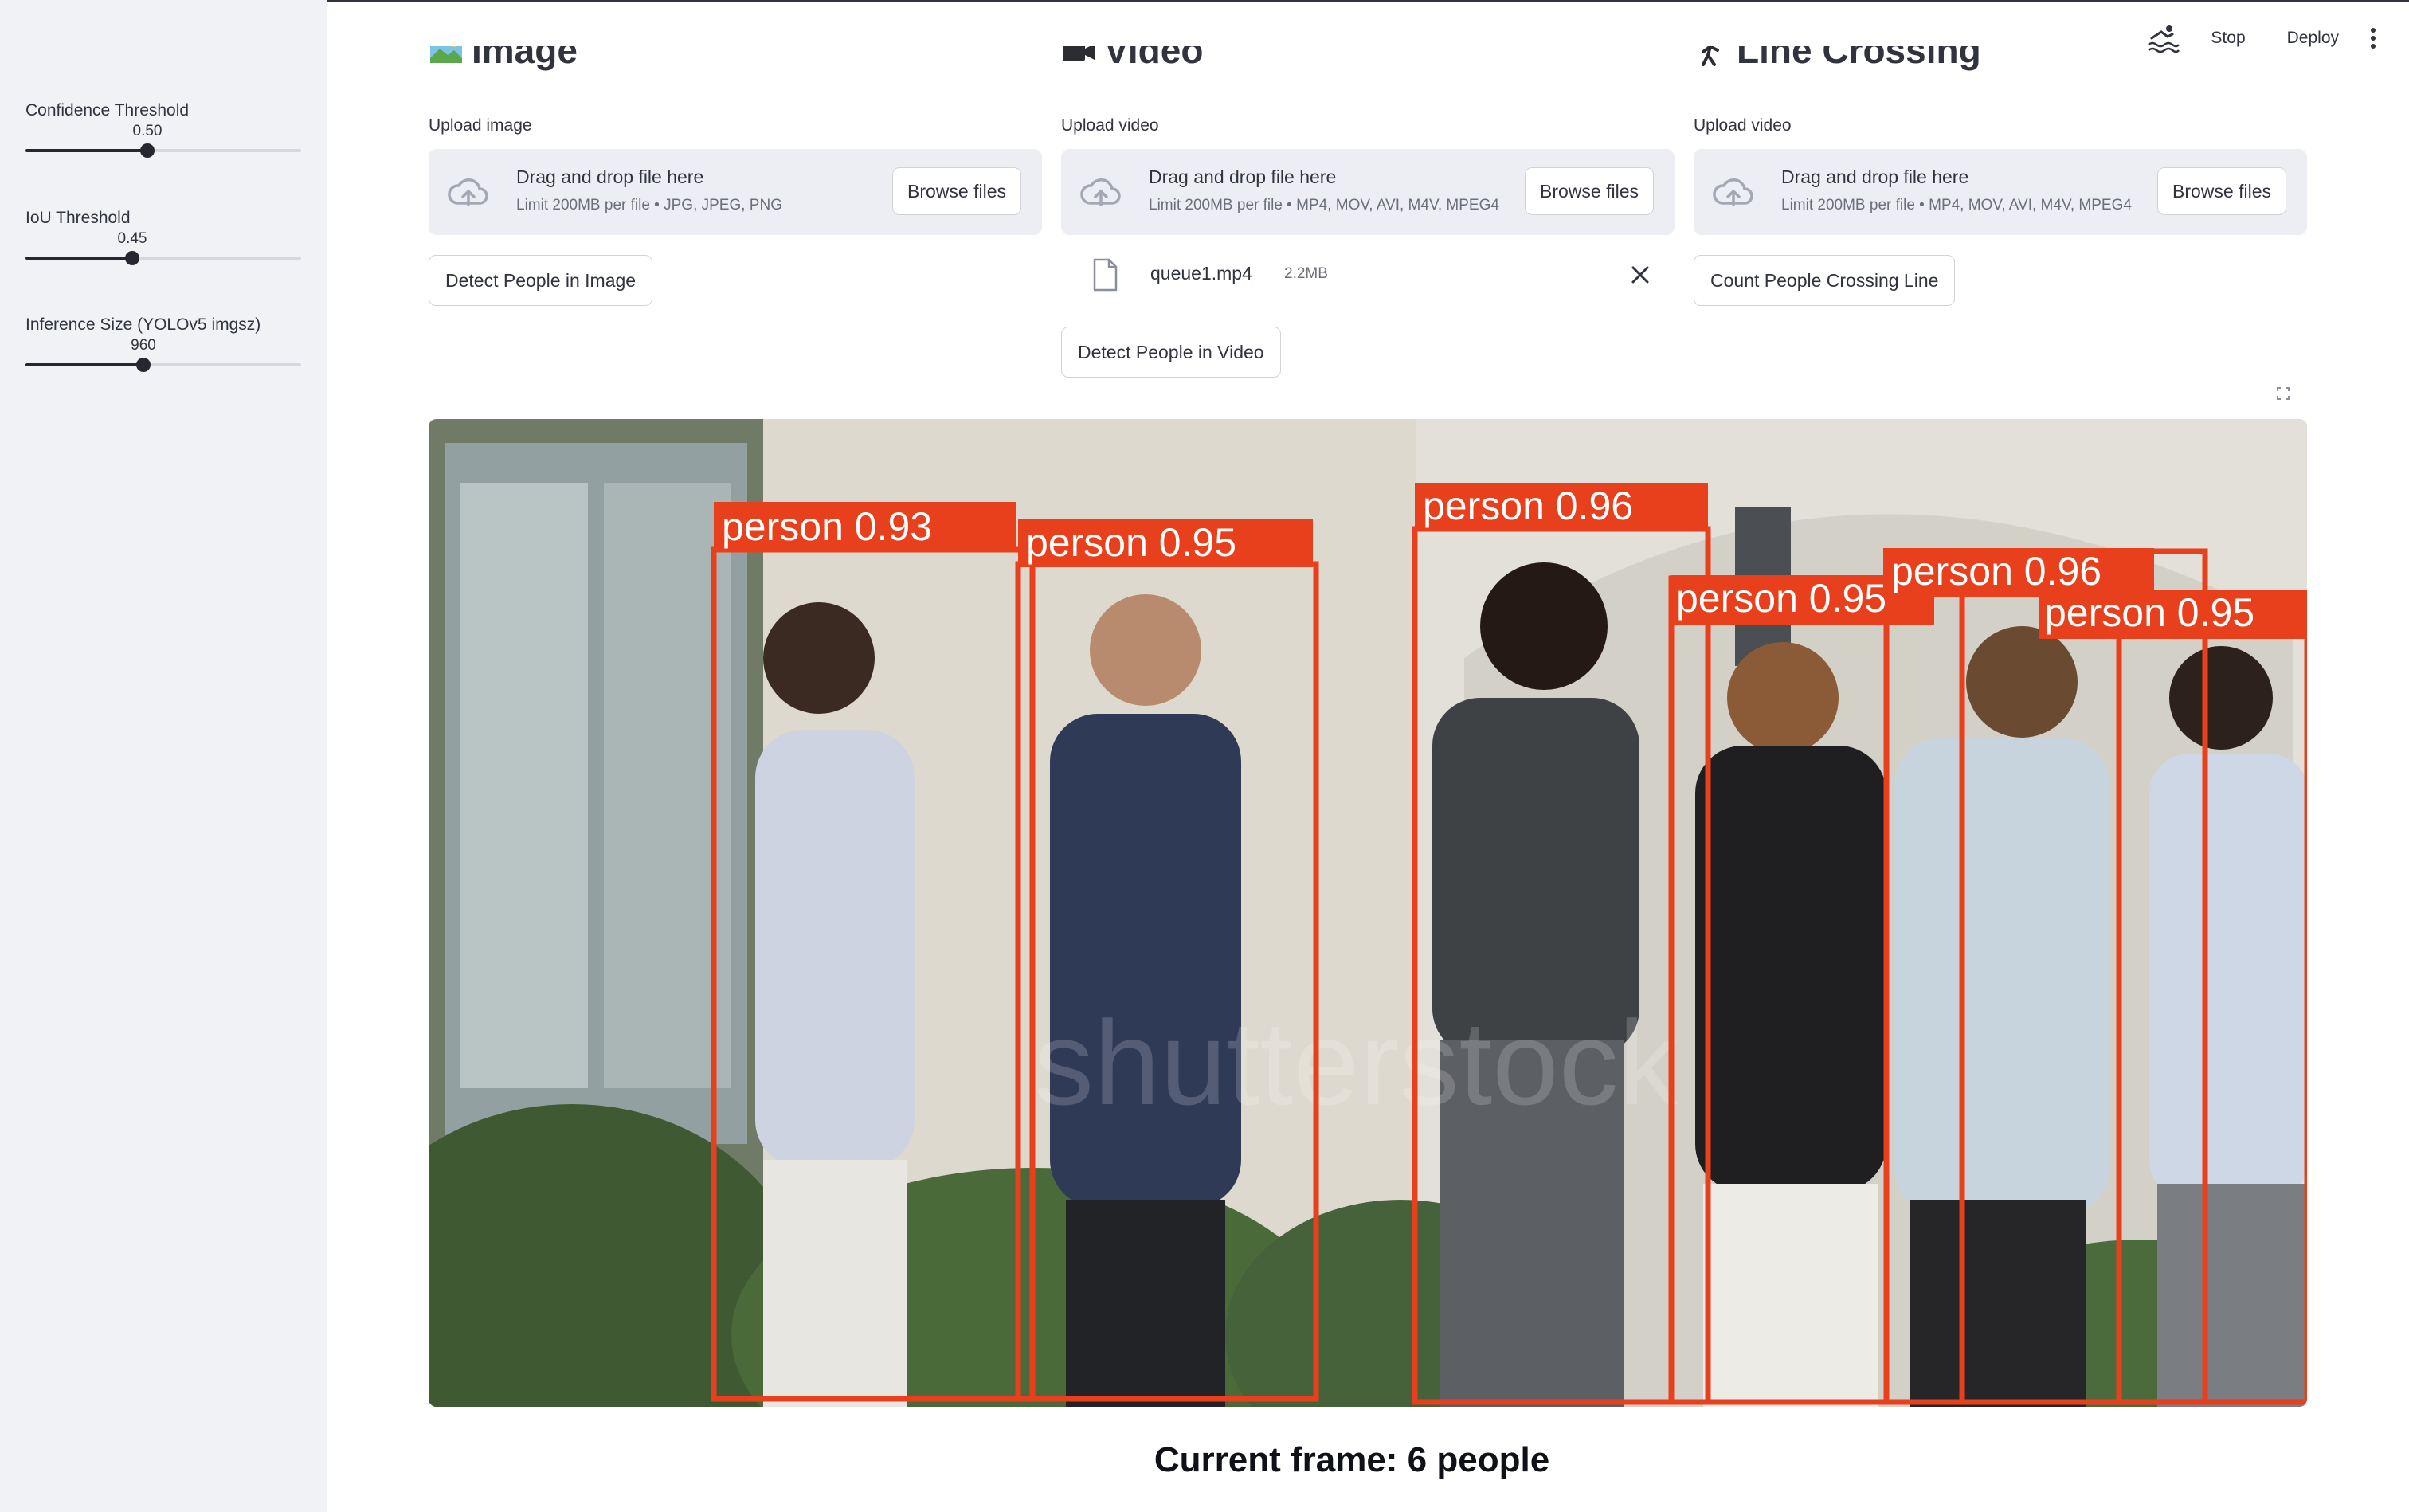 The height and width of the screenshot is (1512, 2409). Describe the element at coordinates (480, 125) in the screenshot. I see `upload-label: Upload image` at that location.